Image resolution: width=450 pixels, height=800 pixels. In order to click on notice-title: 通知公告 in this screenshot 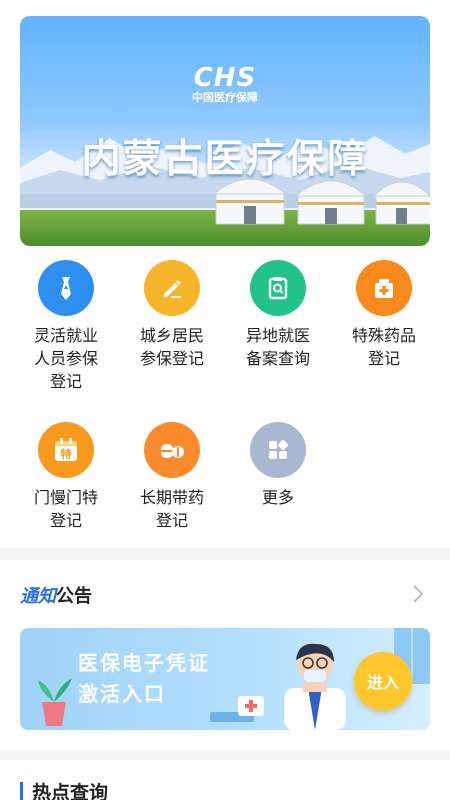, I will do `click(56, 595)`.